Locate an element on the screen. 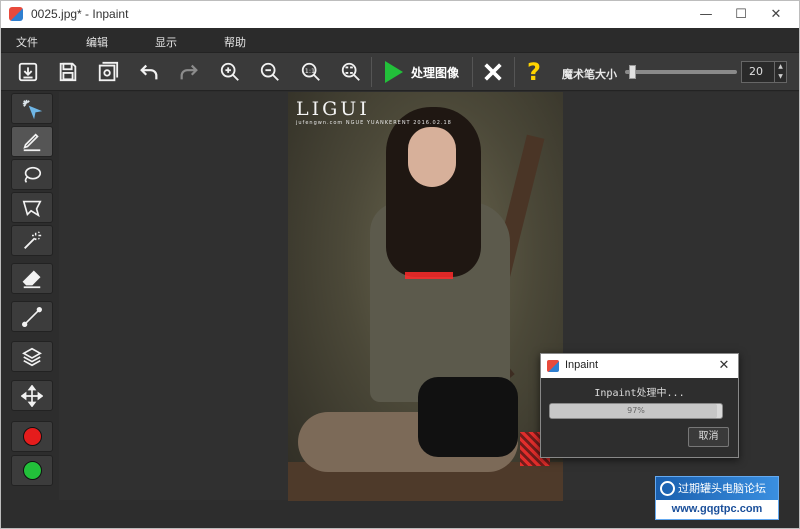  watermark-title: 过期罐头电脑论坛 is located at coordinates (717, 488).